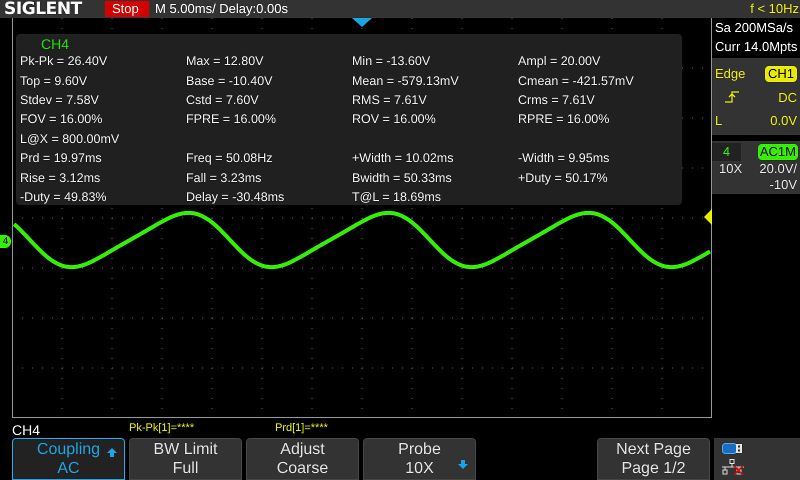 The height and width of the screenshot is (480, 800). Describe the element at coordinates (235, 197) in the screenshot. I see `measurement-value: Delay = -30.48ms` at that location.